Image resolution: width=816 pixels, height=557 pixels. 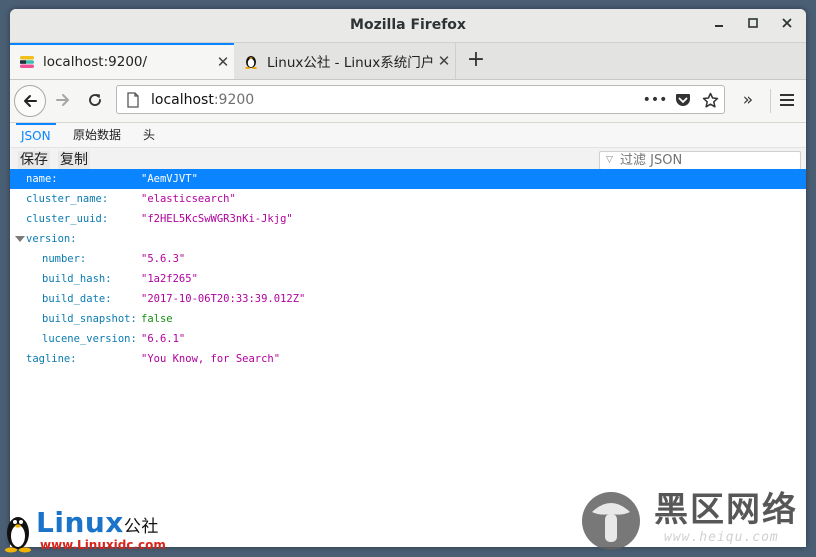 What do you see at coordinates (74, 160) in the screenshot?
I see `copy-button: 复制` at bounding box center [74, 160].